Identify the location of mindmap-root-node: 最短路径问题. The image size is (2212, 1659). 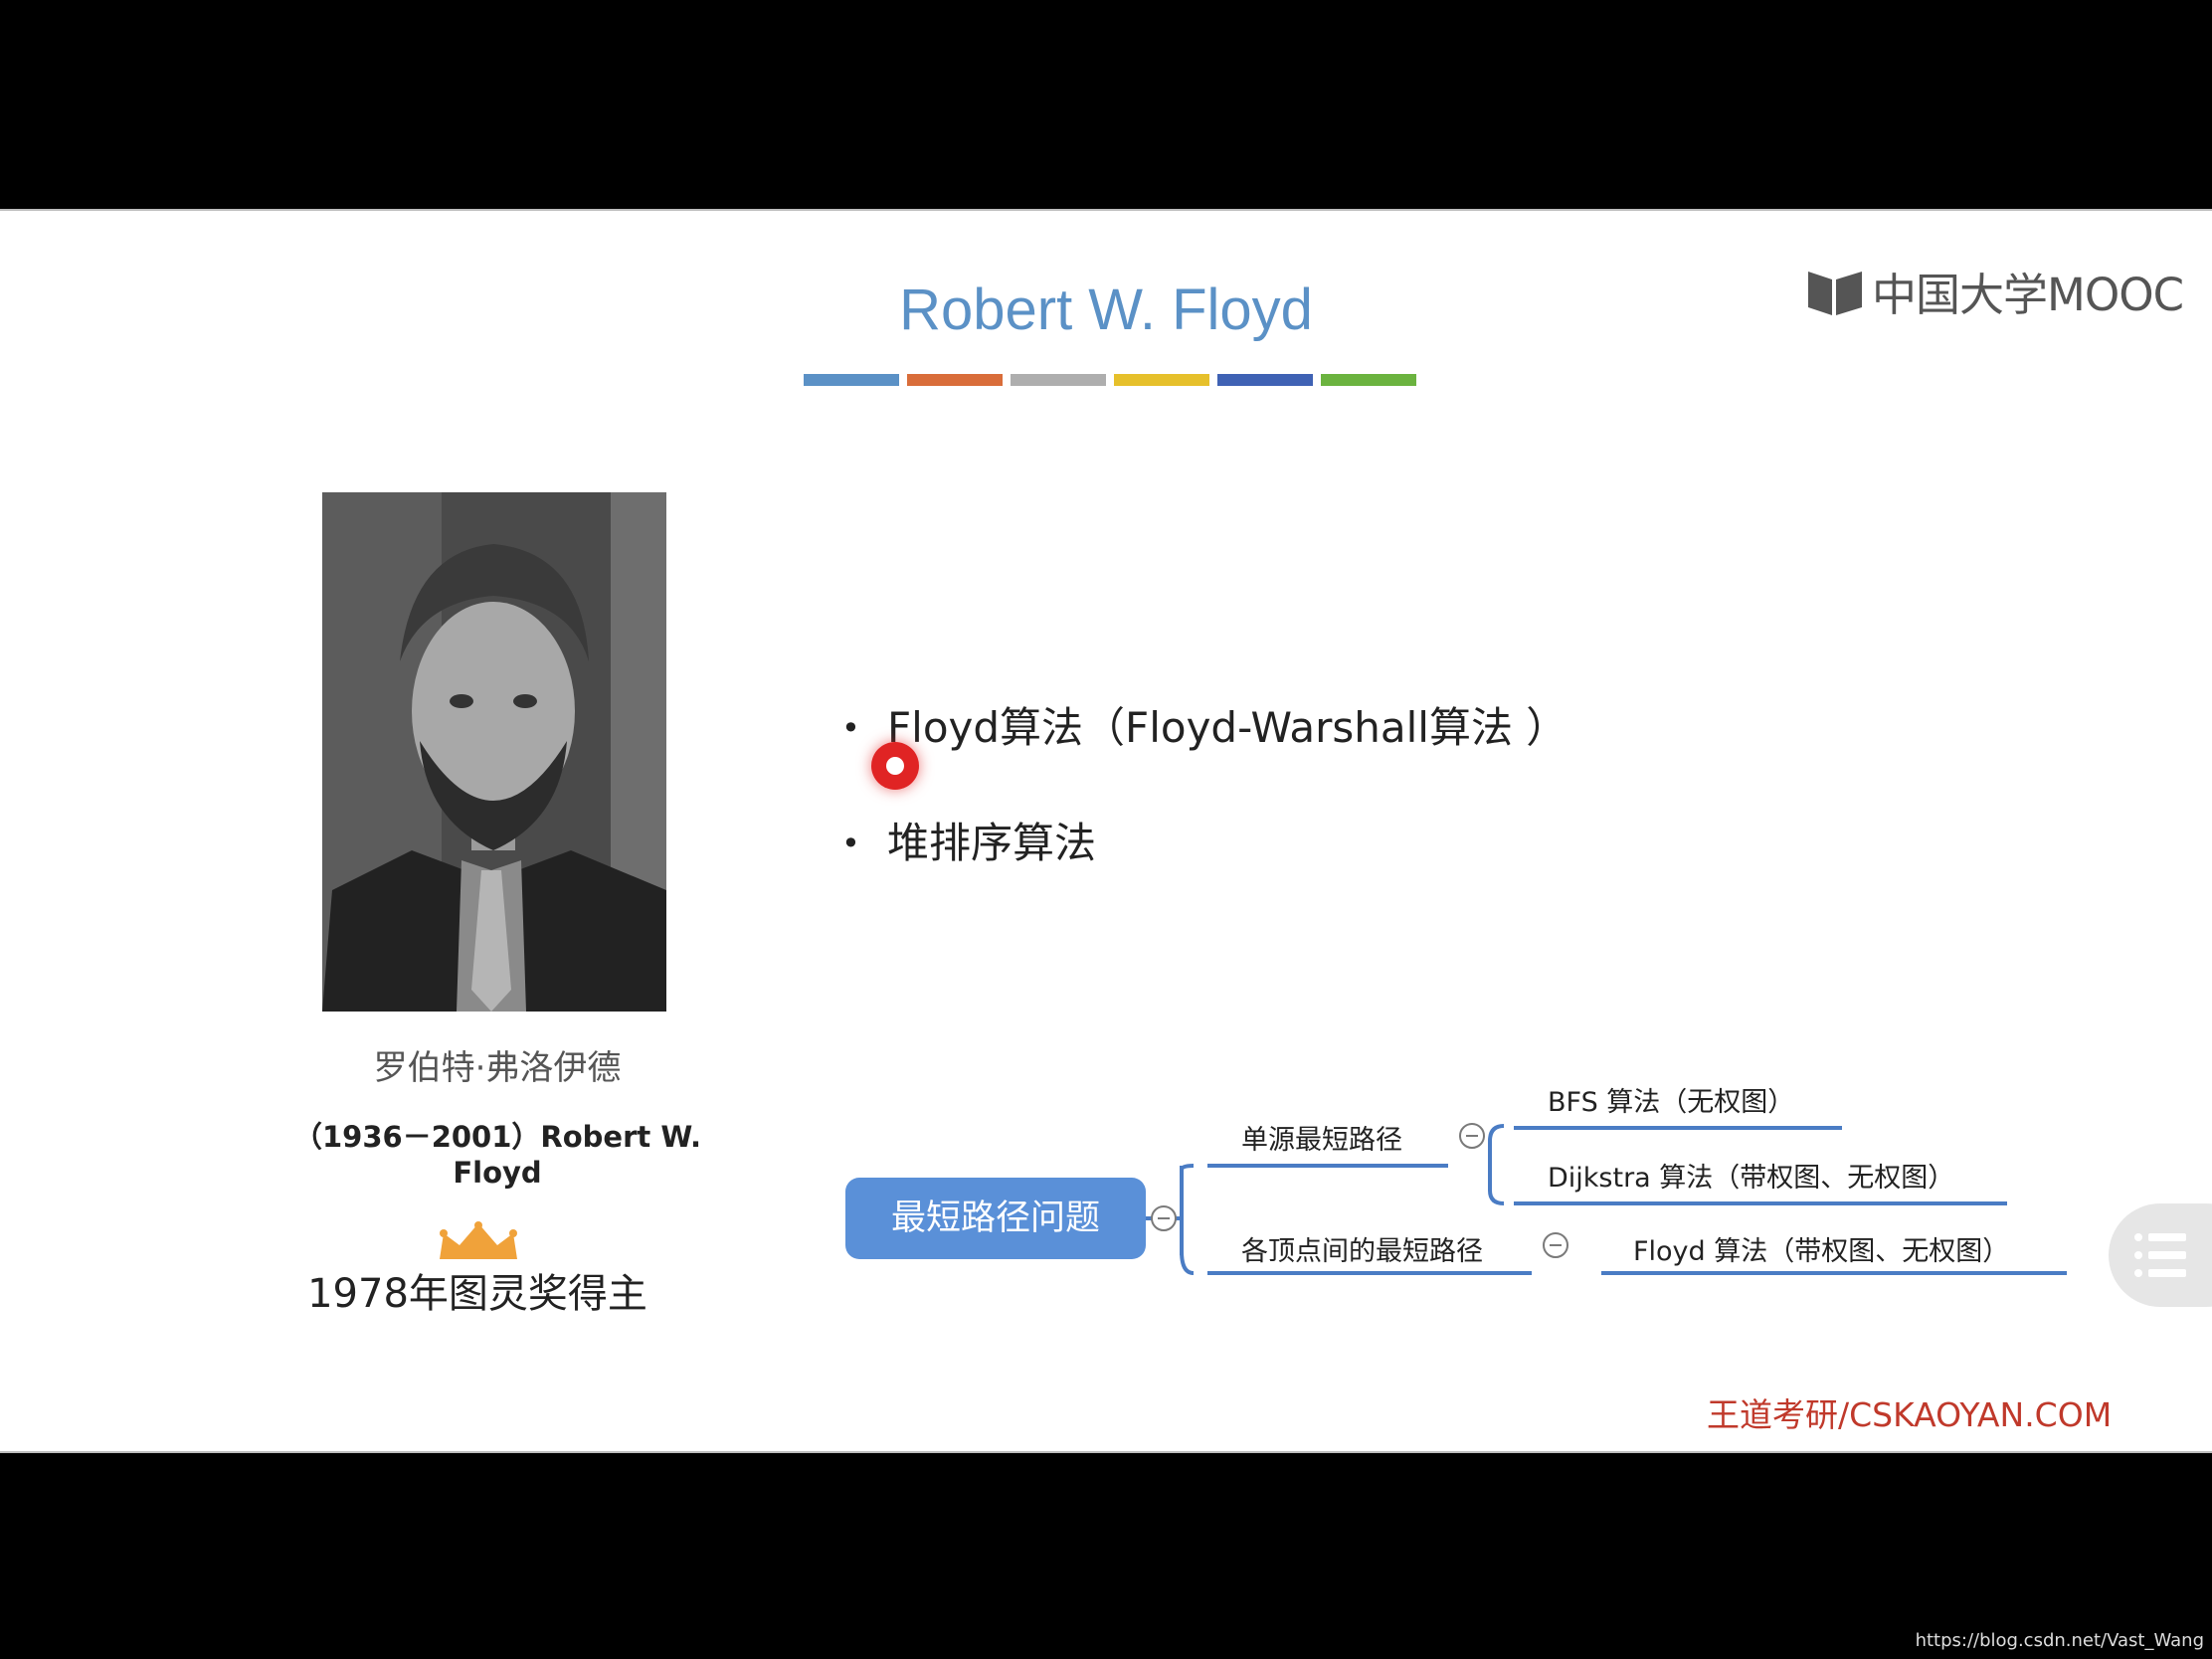
(995, 1218).